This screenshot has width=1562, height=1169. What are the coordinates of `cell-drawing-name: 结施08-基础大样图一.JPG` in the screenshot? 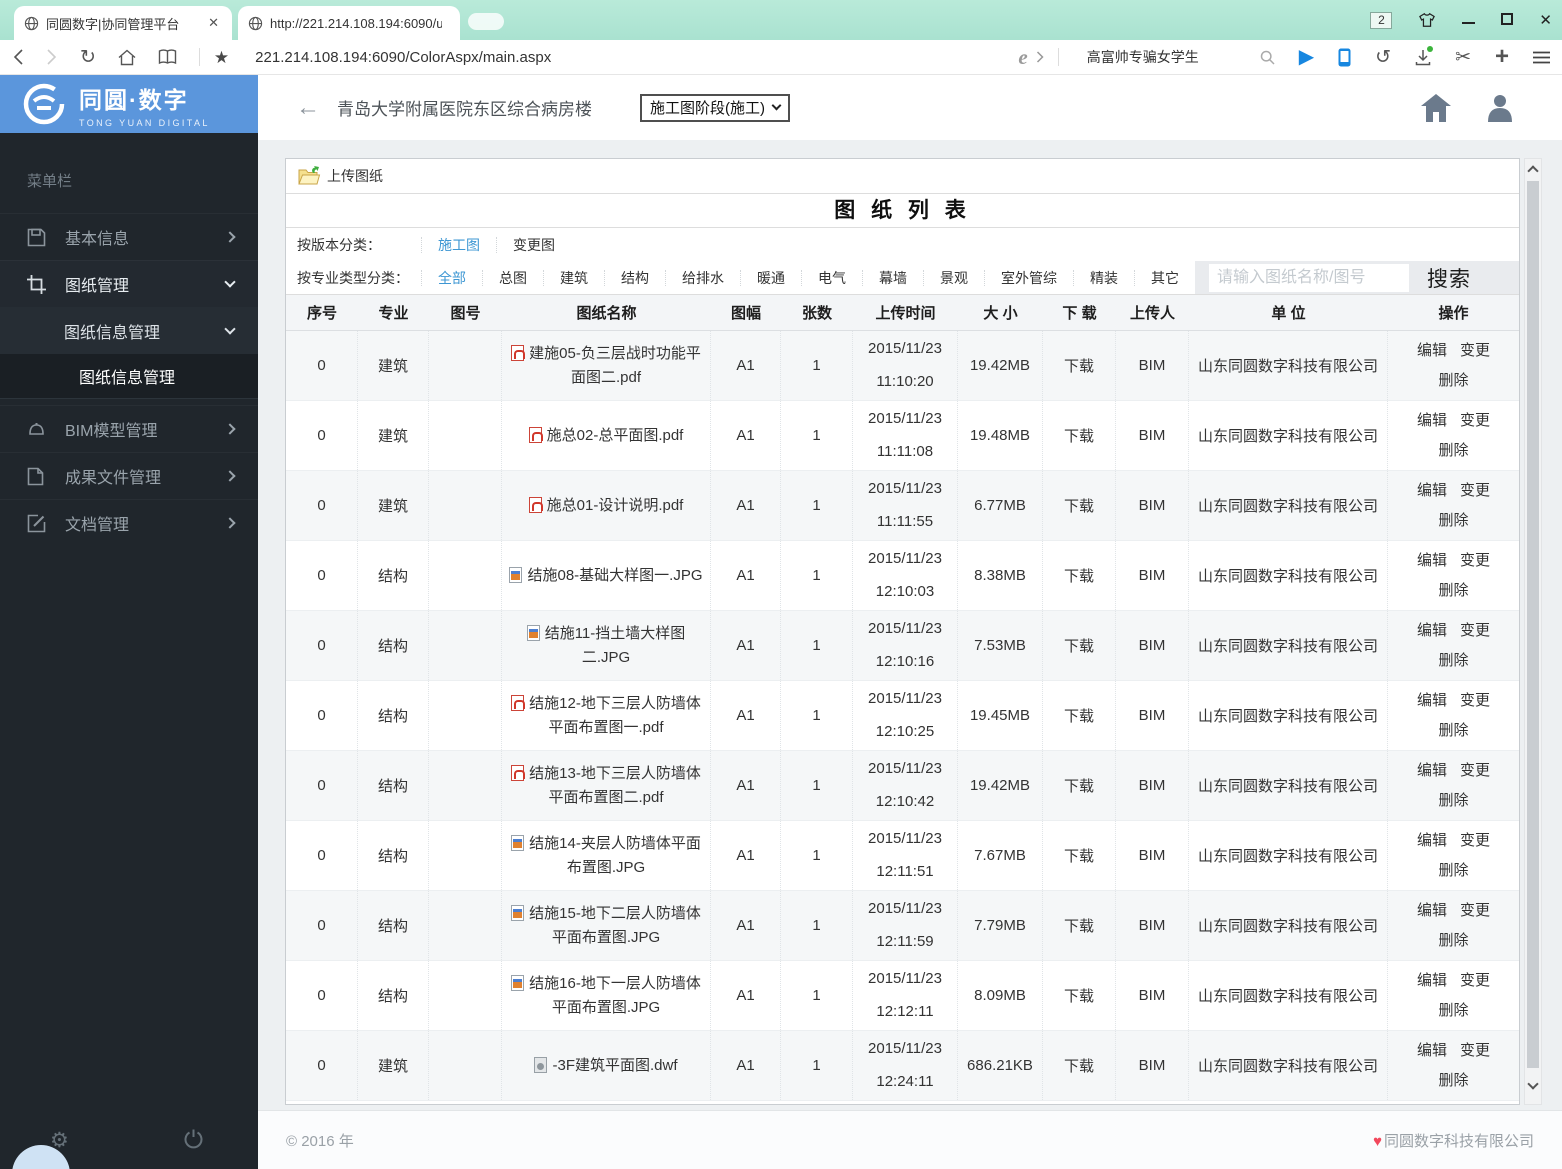 It's located at (606, 575).